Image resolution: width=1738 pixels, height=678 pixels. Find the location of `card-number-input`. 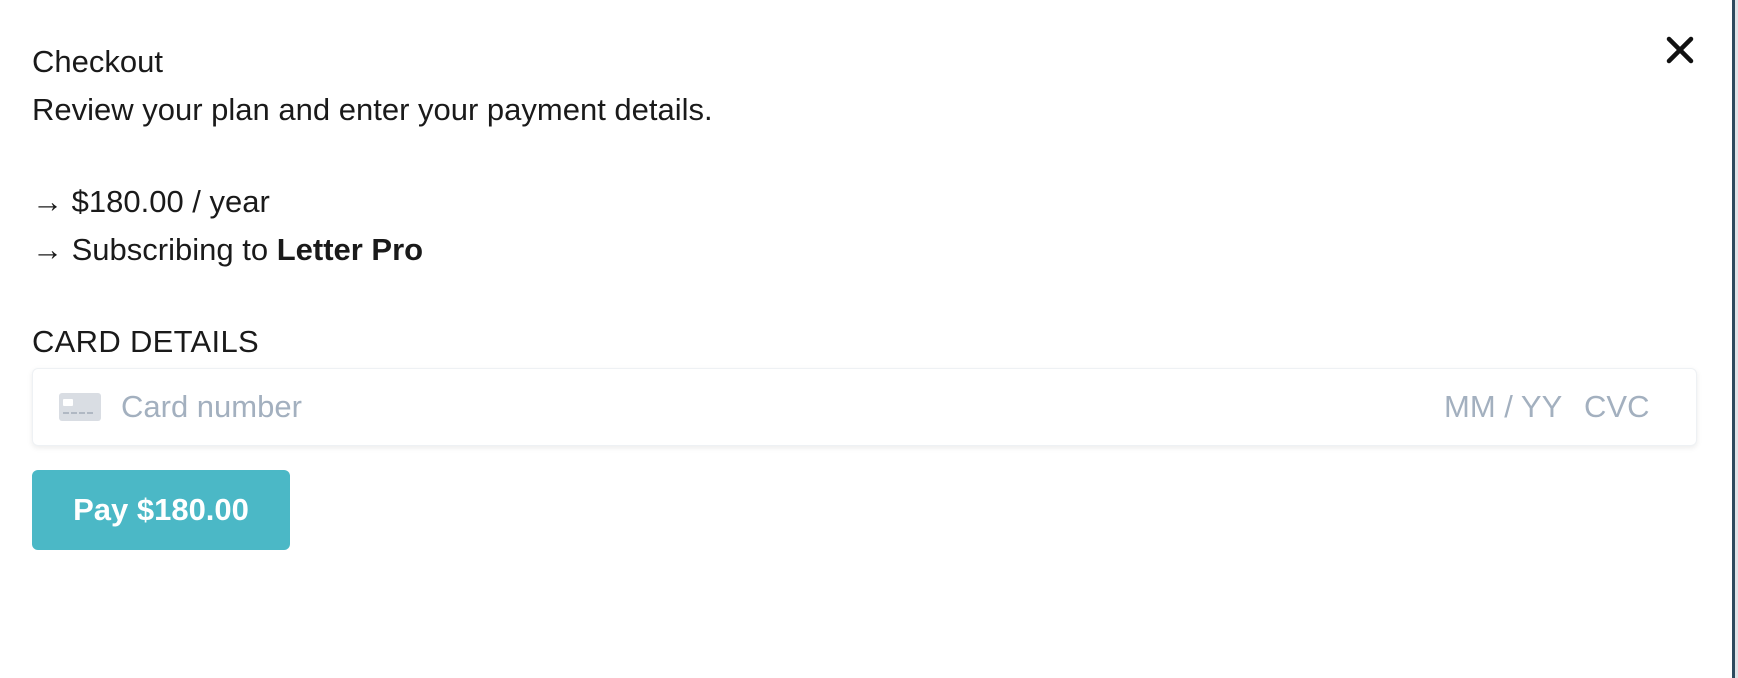

card-number-input is located at coordinates (771, 407).